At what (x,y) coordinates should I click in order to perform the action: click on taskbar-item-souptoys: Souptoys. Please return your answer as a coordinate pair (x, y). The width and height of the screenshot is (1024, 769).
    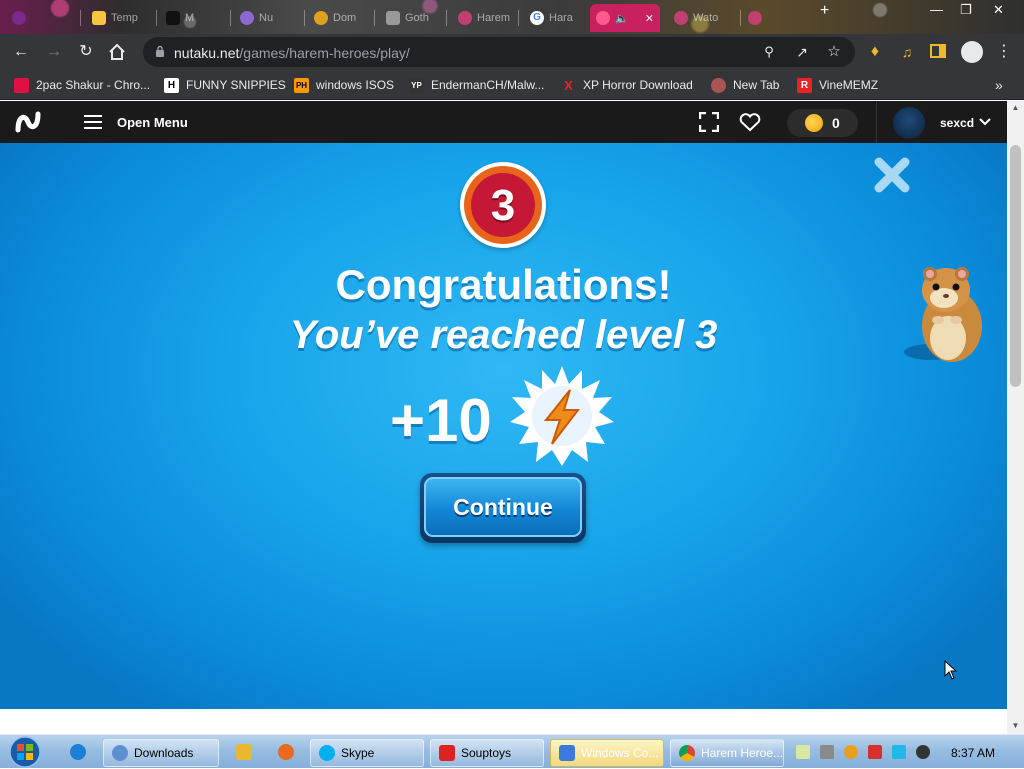
    Looking at the image, I should click on (487, 753).